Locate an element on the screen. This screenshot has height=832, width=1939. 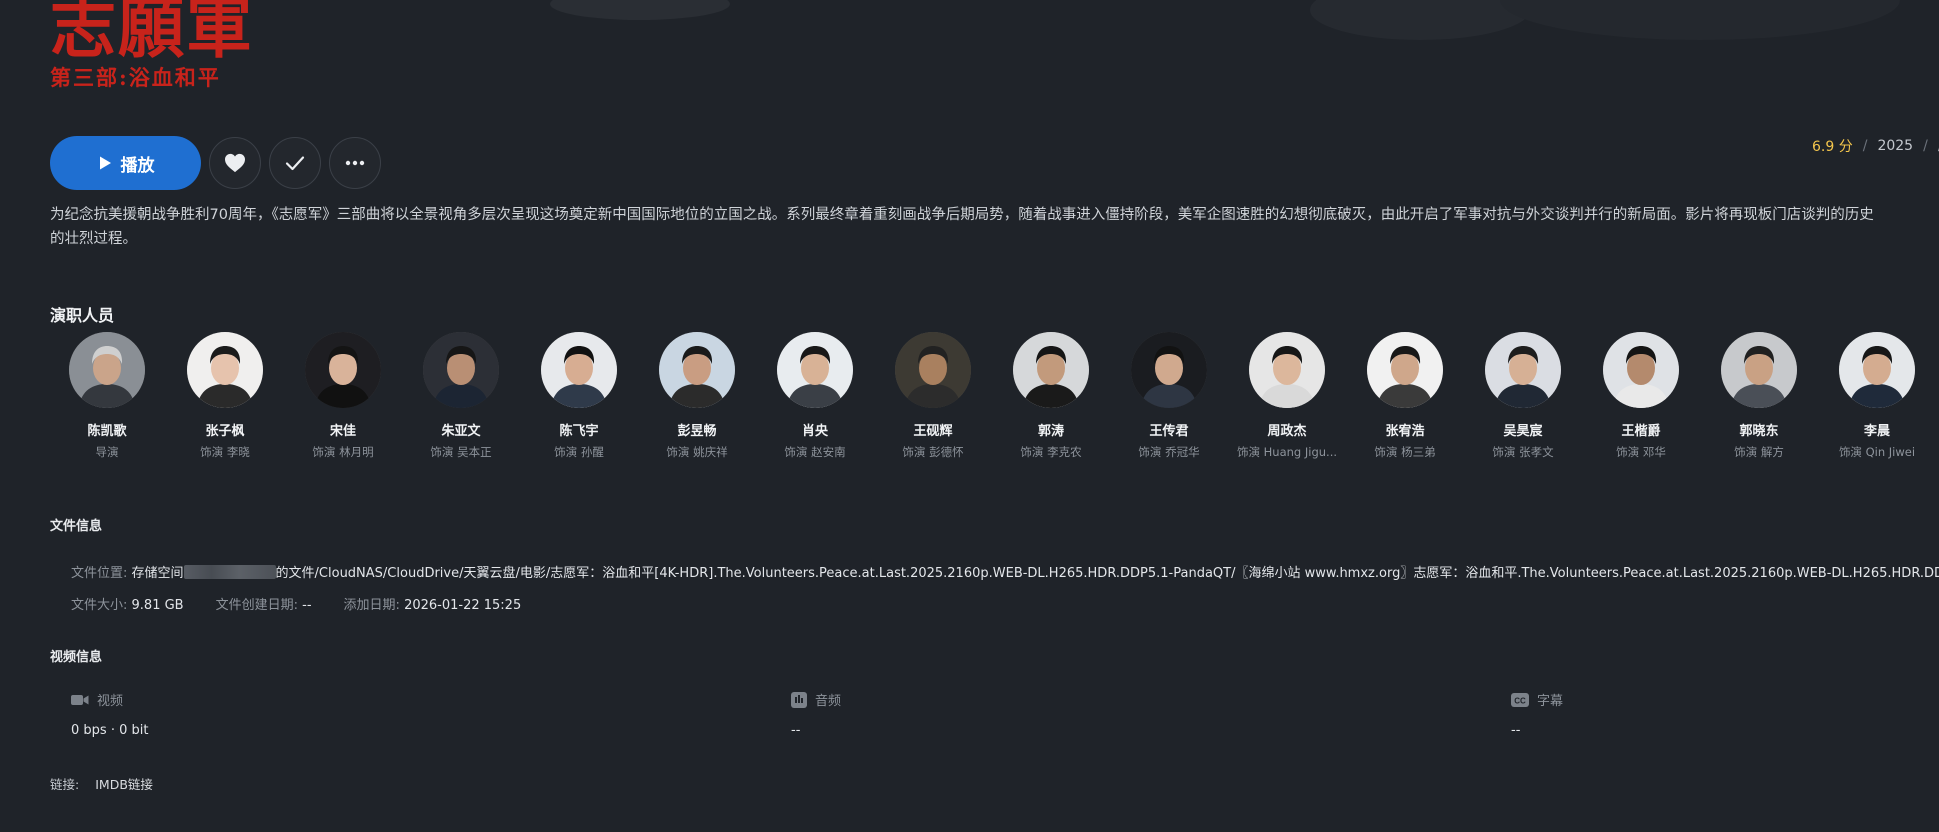
more-icon is located at coordinates (355, 163).